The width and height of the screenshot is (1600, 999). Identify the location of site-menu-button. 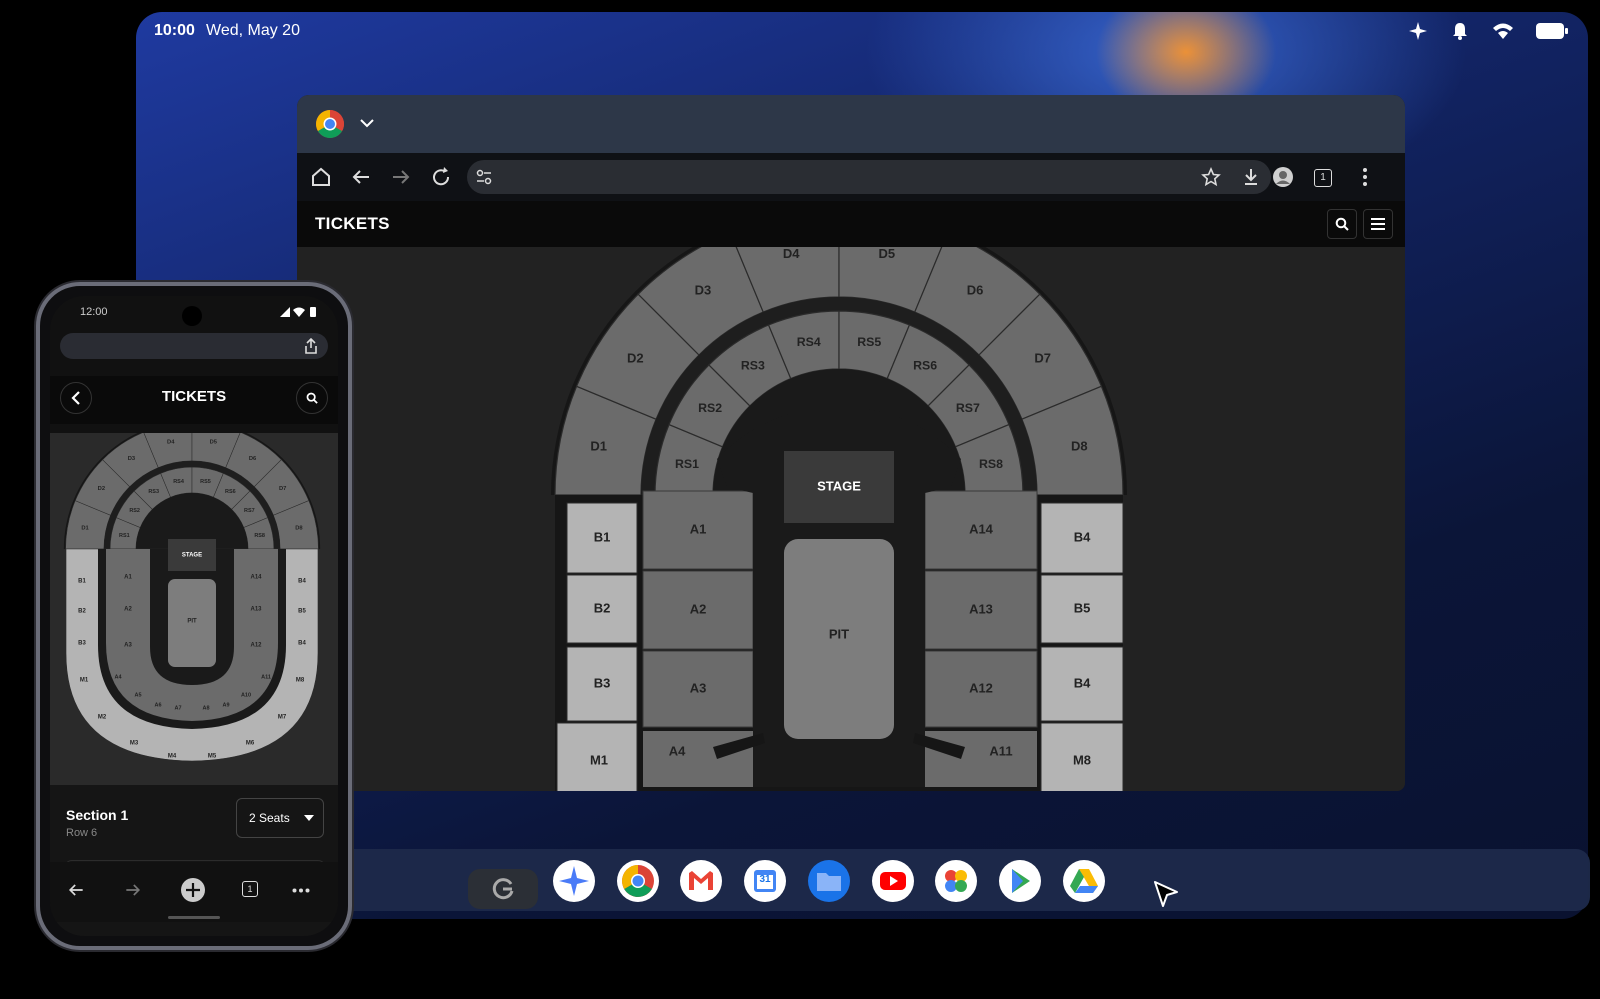
(1378, 224).